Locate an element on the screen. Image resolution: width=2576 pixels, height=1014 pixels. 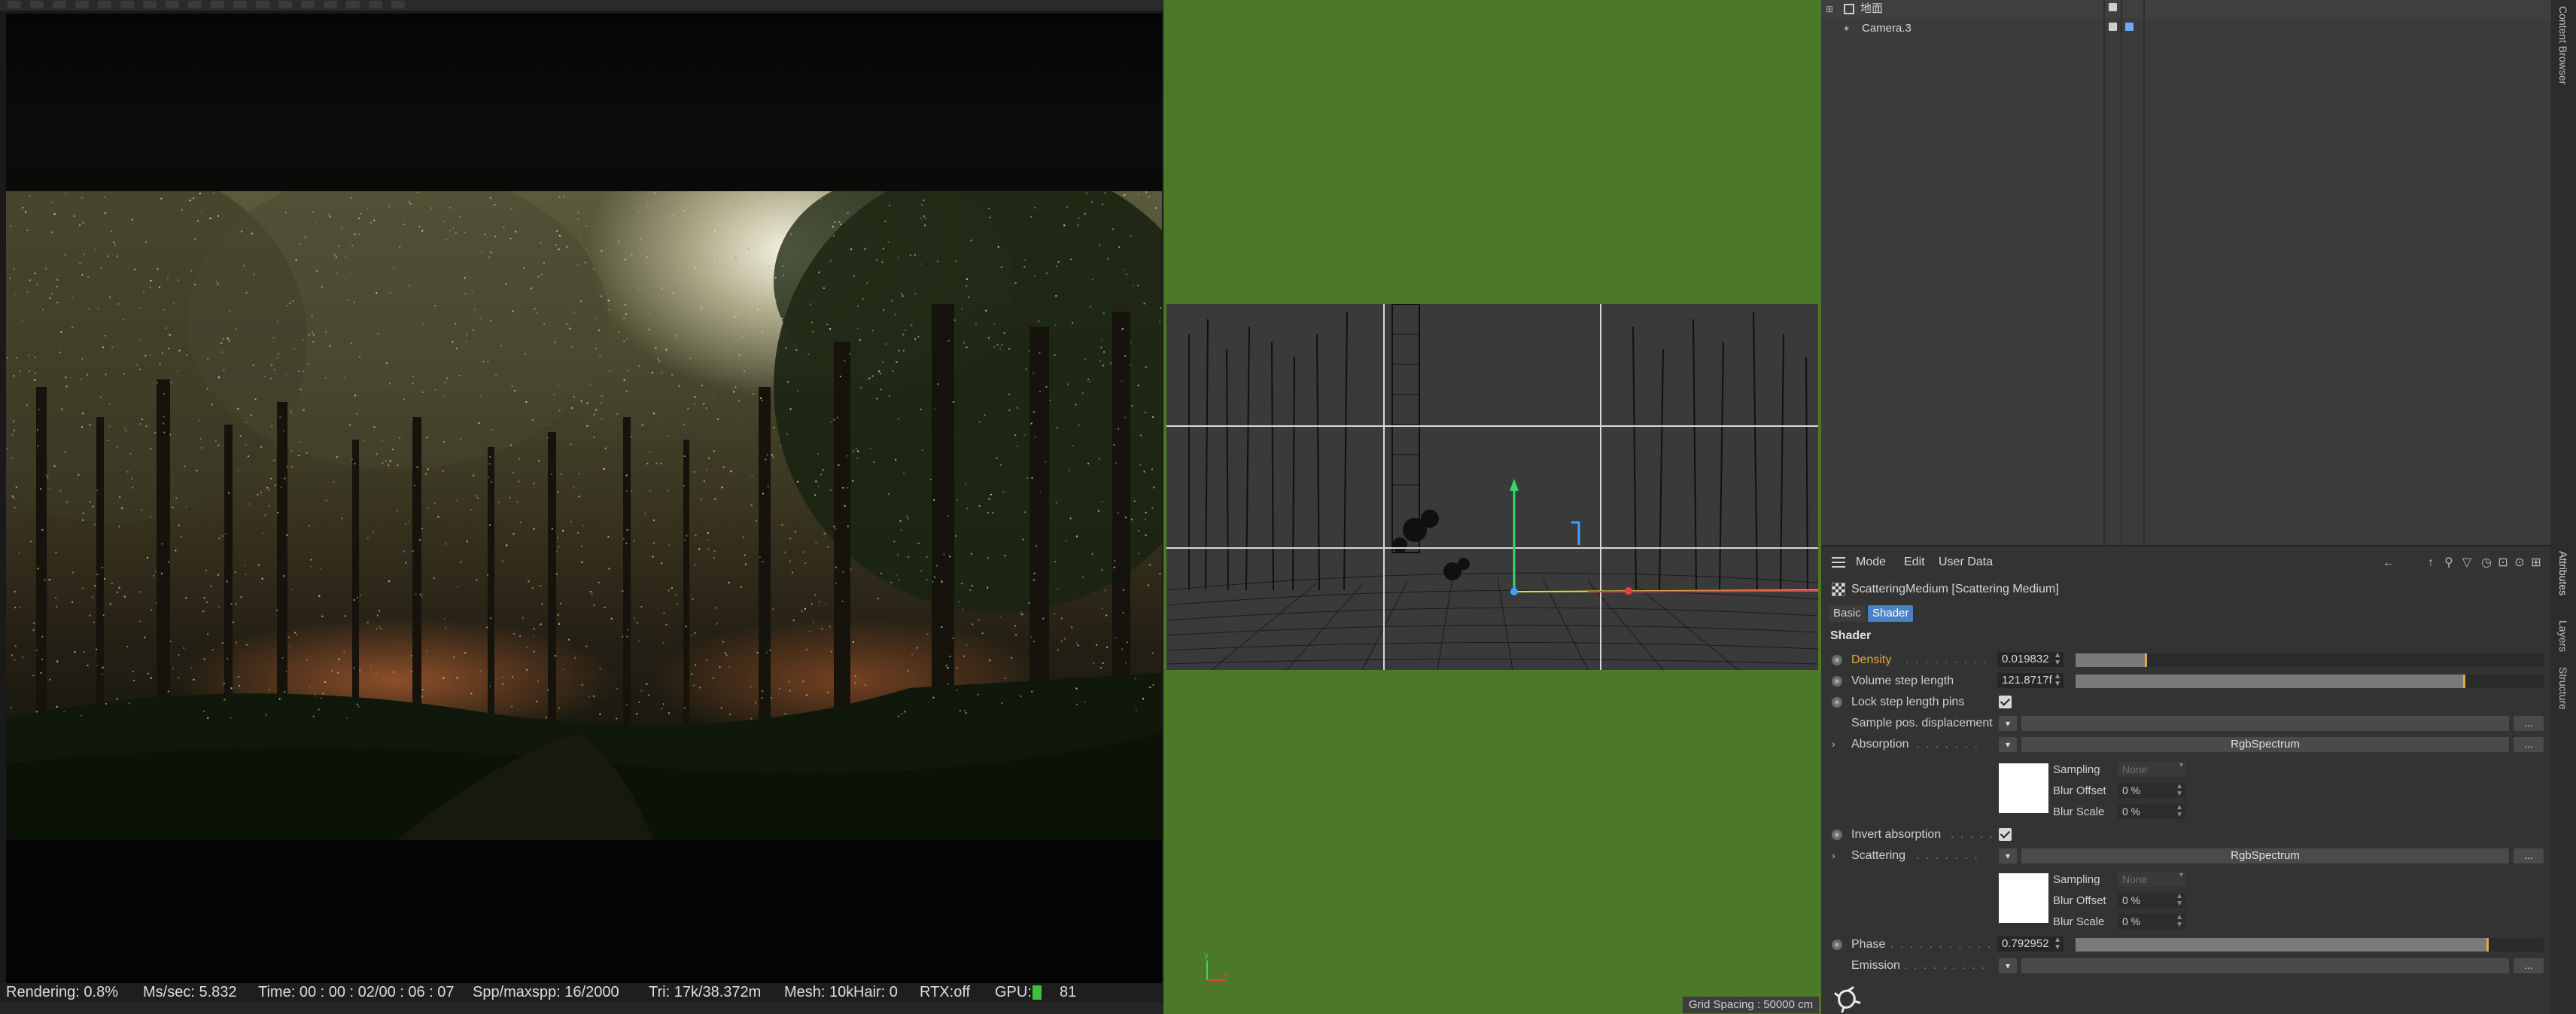
invert-absorption-checkbox is located at coordinates (2006, 834).